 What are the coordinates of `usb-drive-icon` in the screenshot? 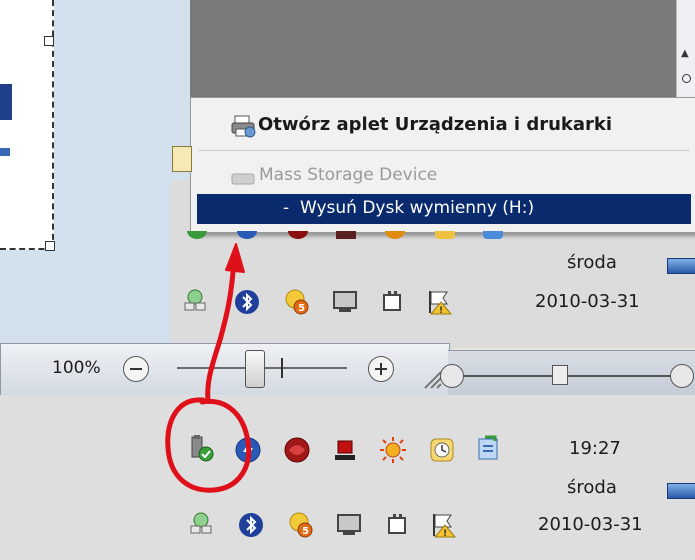 It's located at (243, 178).